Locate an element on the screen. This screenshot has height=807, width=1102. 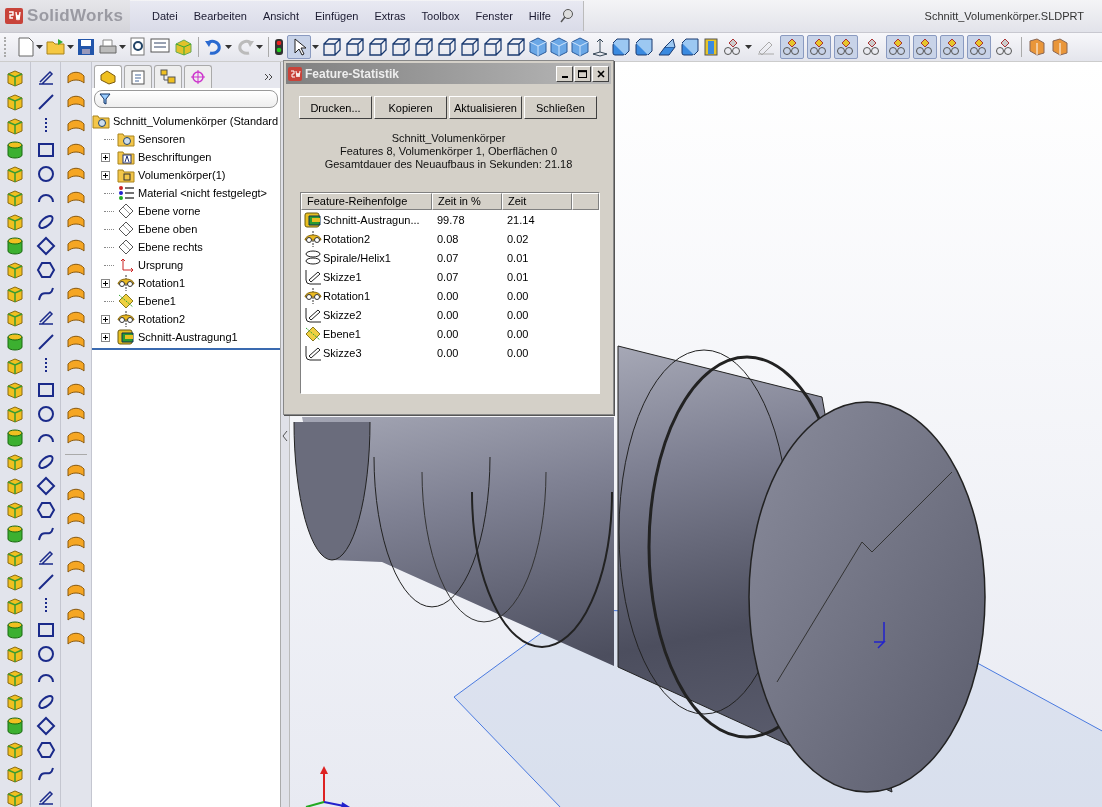
menu-item: Hilfe is located at coordinates (539, 16).